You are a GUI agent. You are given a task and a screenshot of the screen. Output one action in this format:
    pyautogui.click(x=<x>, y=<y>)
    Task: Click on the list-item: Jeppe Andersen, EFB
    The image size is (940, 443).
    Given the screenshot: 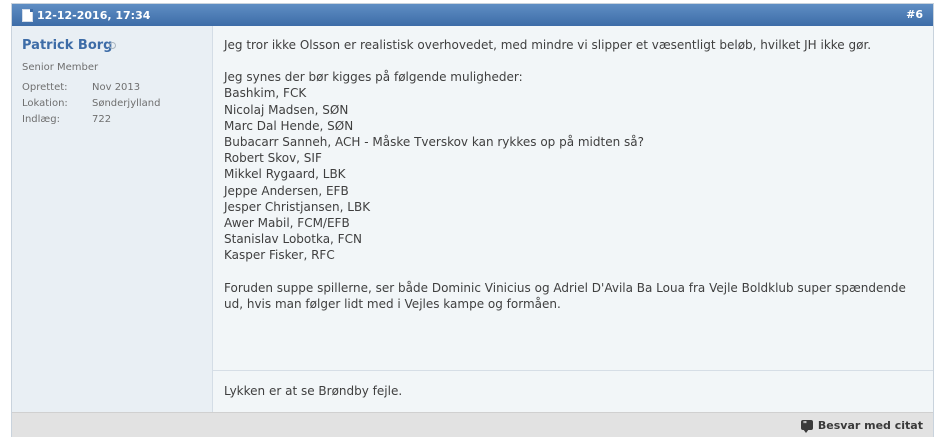 What is the action you would take?
    pyautogui.click(x=286, y=190)
    